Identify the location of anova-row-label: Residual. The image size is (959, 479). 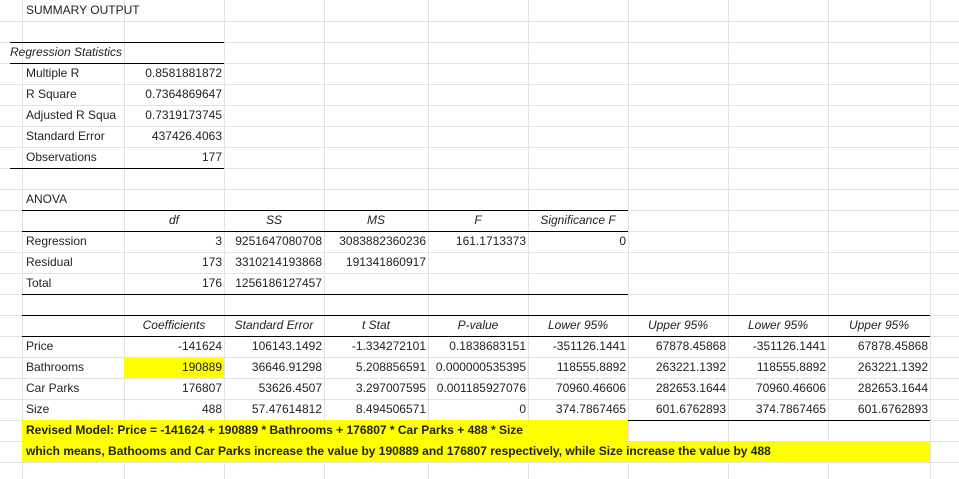
(74, 262).